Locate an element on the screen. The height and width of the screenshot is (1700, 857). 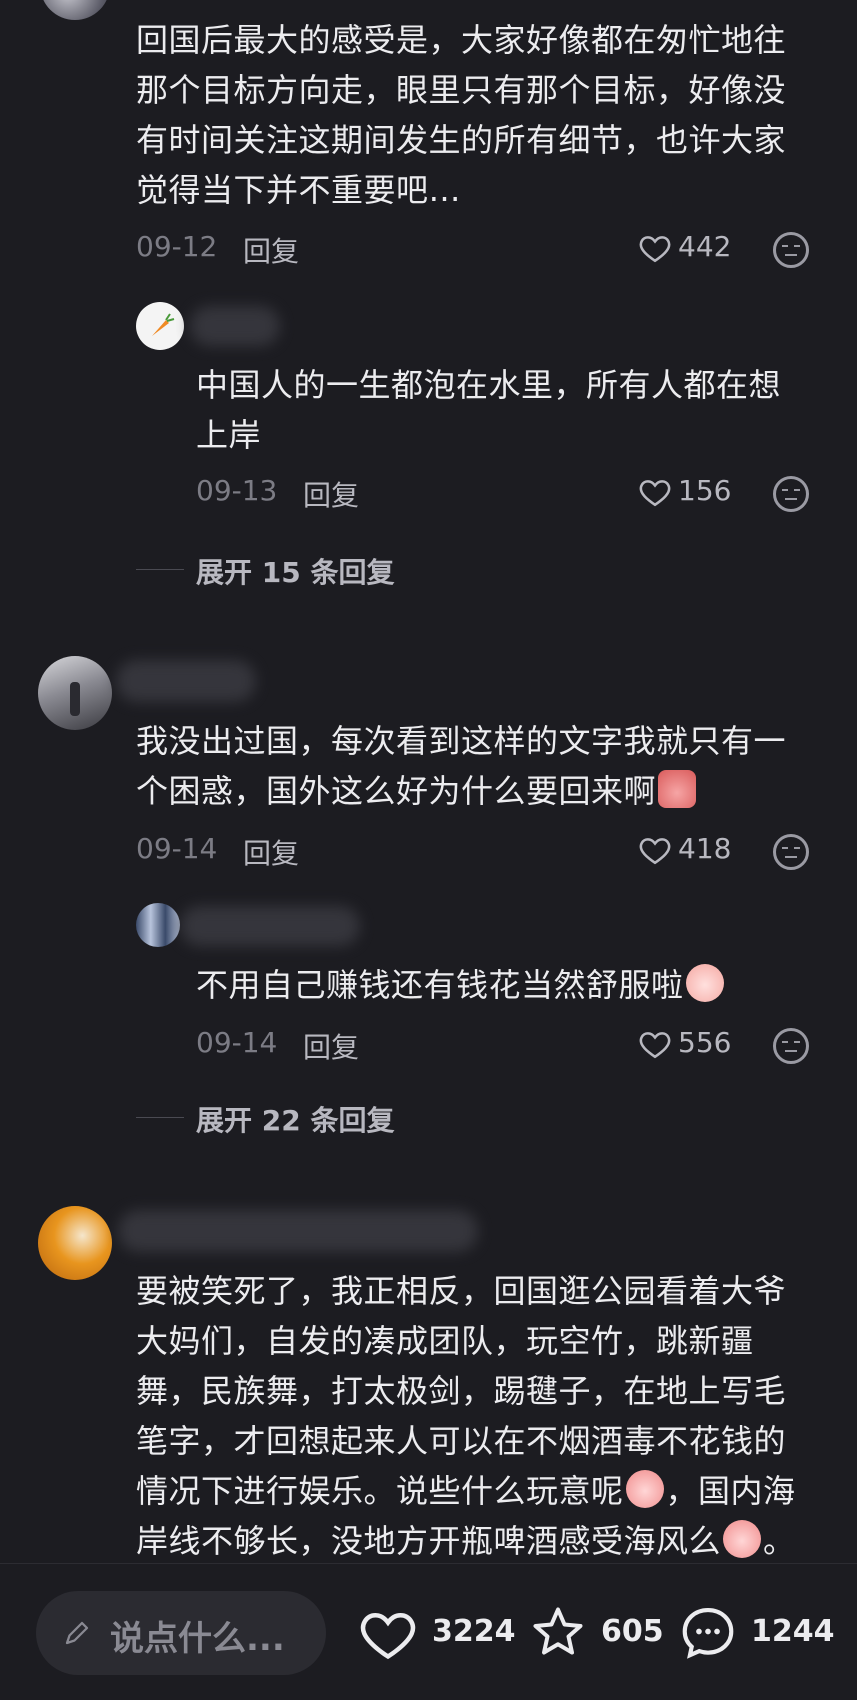
pencil-icon is located at coordinates (77, 1633).